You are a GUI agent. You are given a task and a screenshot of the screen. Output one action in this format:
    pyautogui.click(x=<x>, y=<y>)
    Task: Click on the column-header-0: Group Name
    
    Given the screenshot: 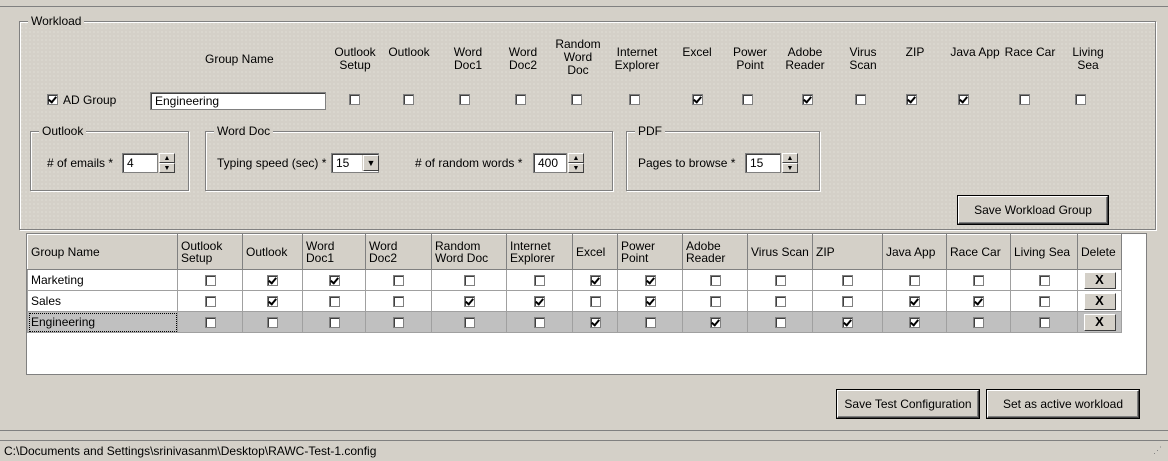 What is the action you would take?
    pyautogui.click(x=102, y=252)
    